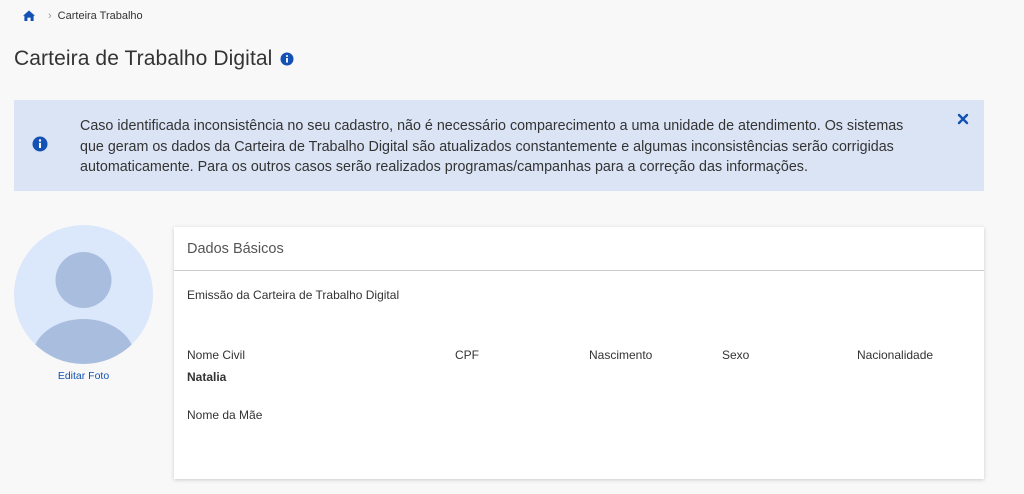  I want to click on label-nacionalidade: Nacionalidade, so click(895, 355).